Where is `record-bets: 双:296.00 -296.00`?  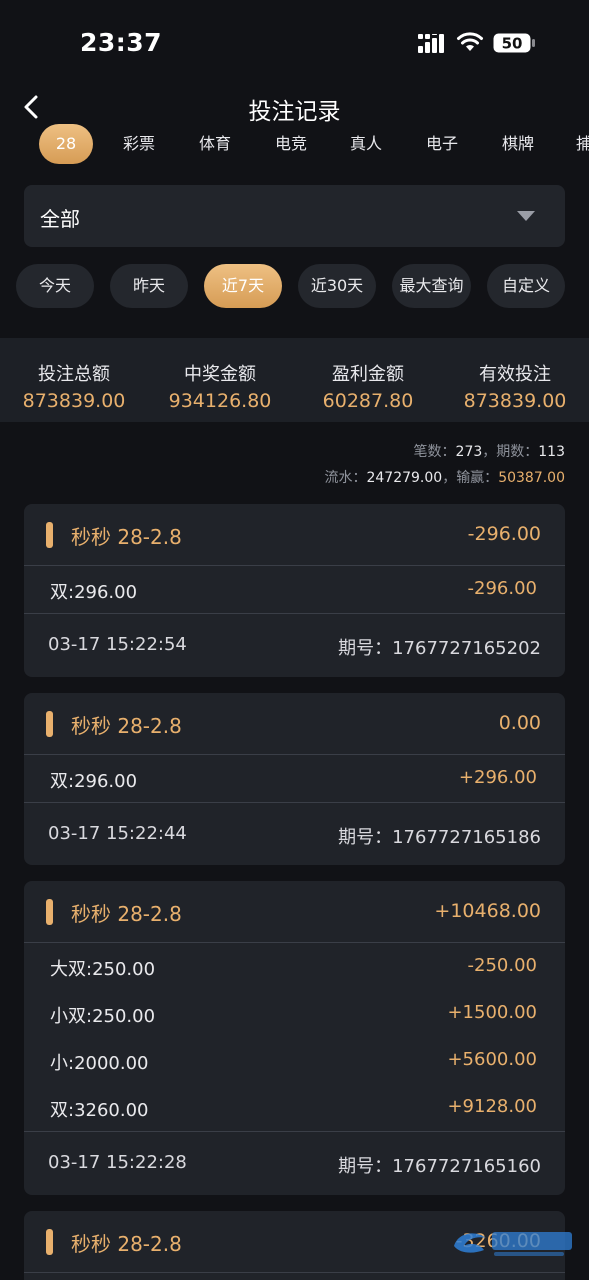 record-bets: 双:296.00 -296.00 is located at coordinates (294, 590).